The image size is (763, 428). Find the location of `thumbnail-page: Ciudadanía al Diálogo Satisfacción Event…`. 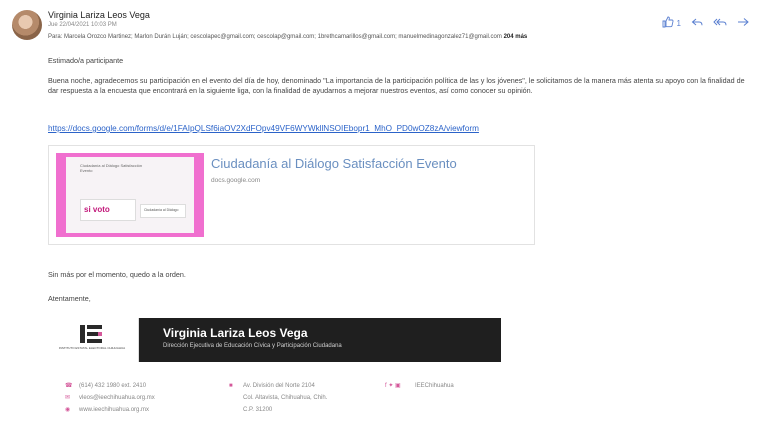

thumbnail-page: Ciudadanía al Diálogo Satisfacción Event… is located at coordinates (130, 195).